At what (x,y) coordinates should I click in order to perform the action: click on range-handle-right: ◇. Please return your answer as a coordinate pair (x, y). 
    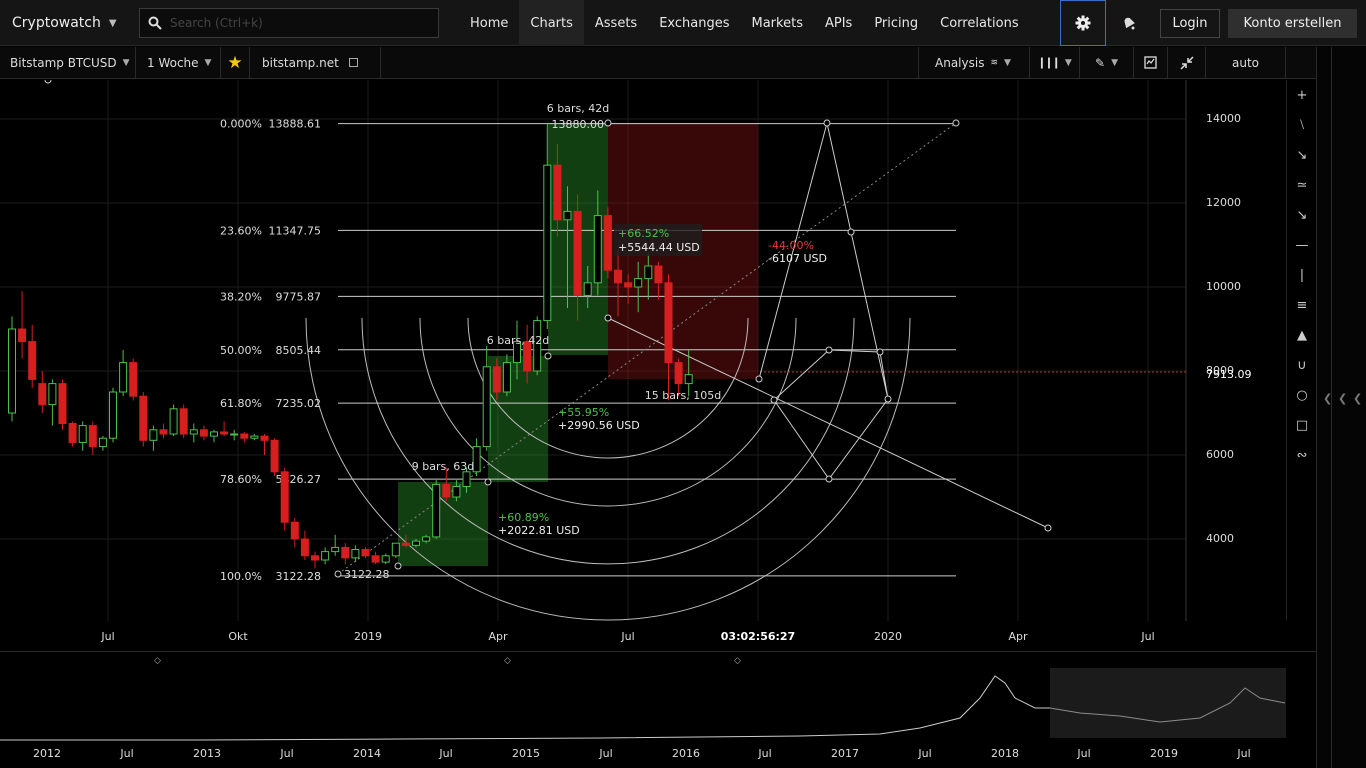
    Looking at the image, I should click on (737, 661).